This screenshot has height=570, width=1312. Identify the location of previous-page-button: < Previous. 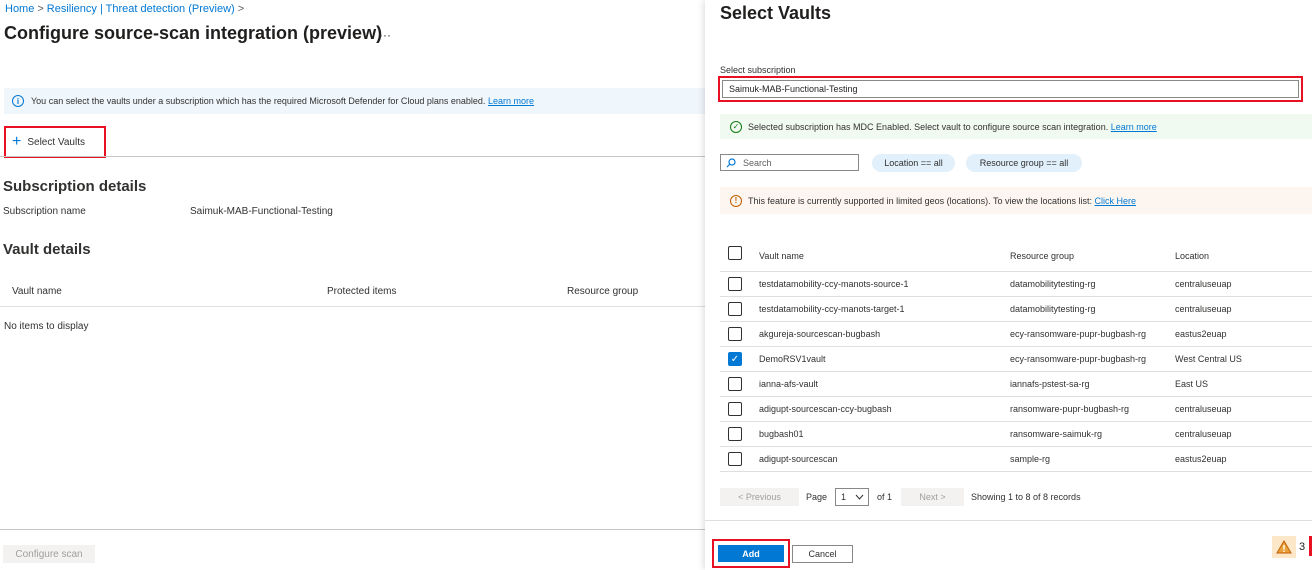
(759, 497).